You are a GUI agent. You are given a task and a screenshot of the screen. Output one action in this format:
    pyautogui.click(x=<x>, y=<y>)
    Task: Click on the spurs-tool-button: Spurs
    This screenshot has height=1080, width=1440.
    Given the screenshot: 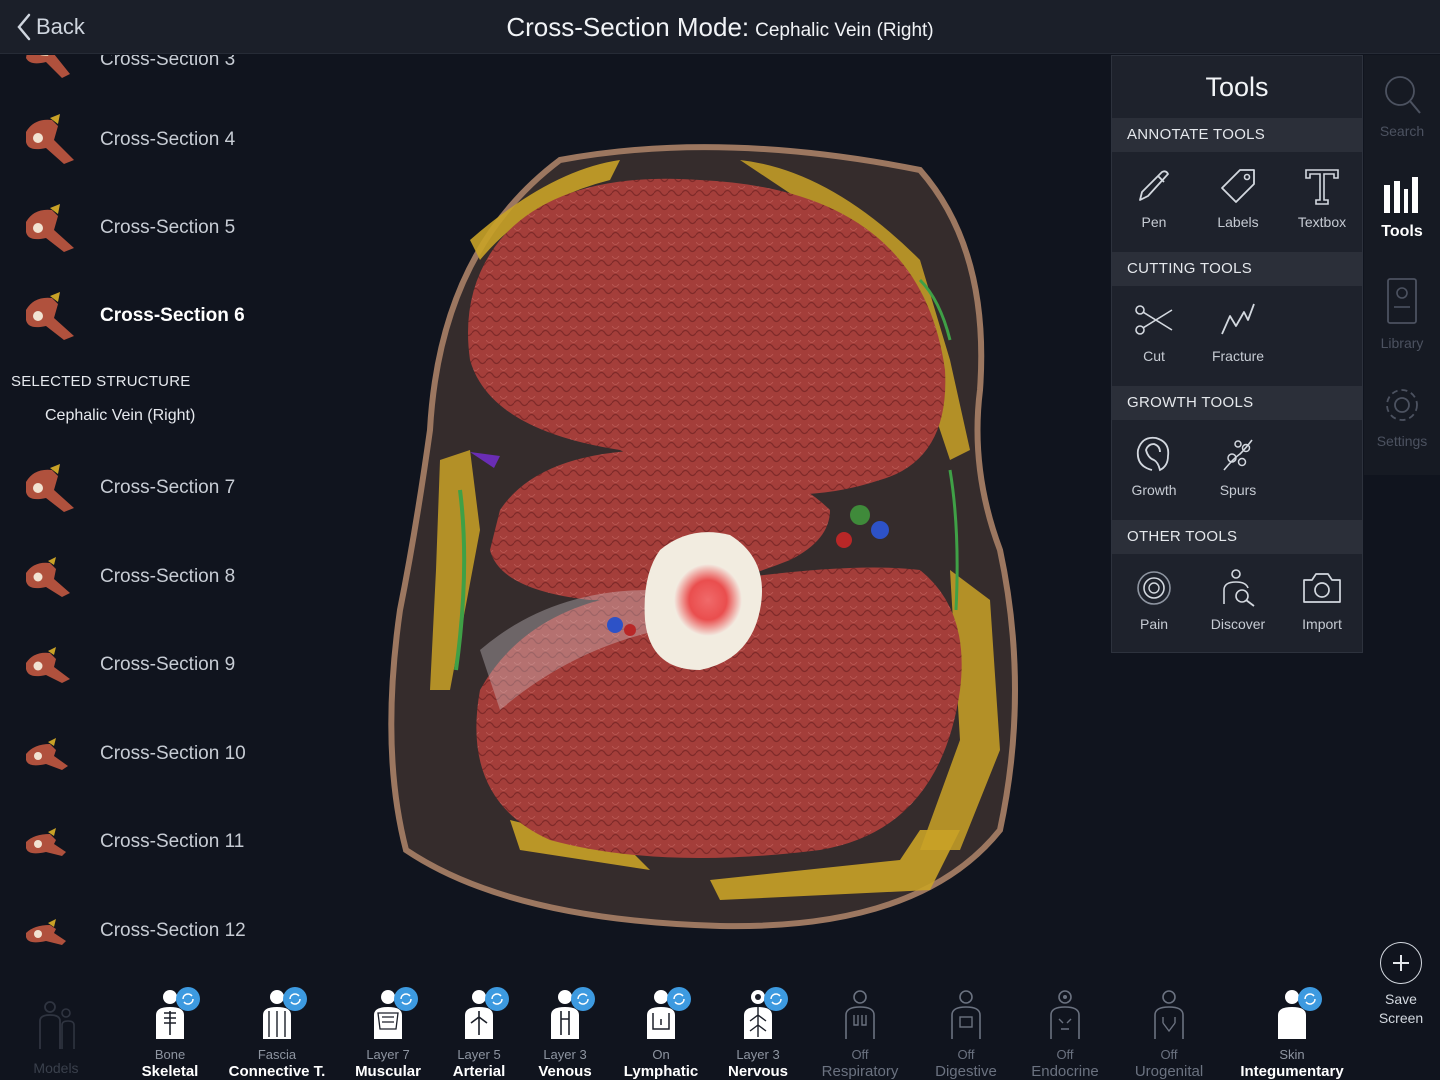 What is the action you would take?
    pyautogui.click(x=1238, y=470)
    